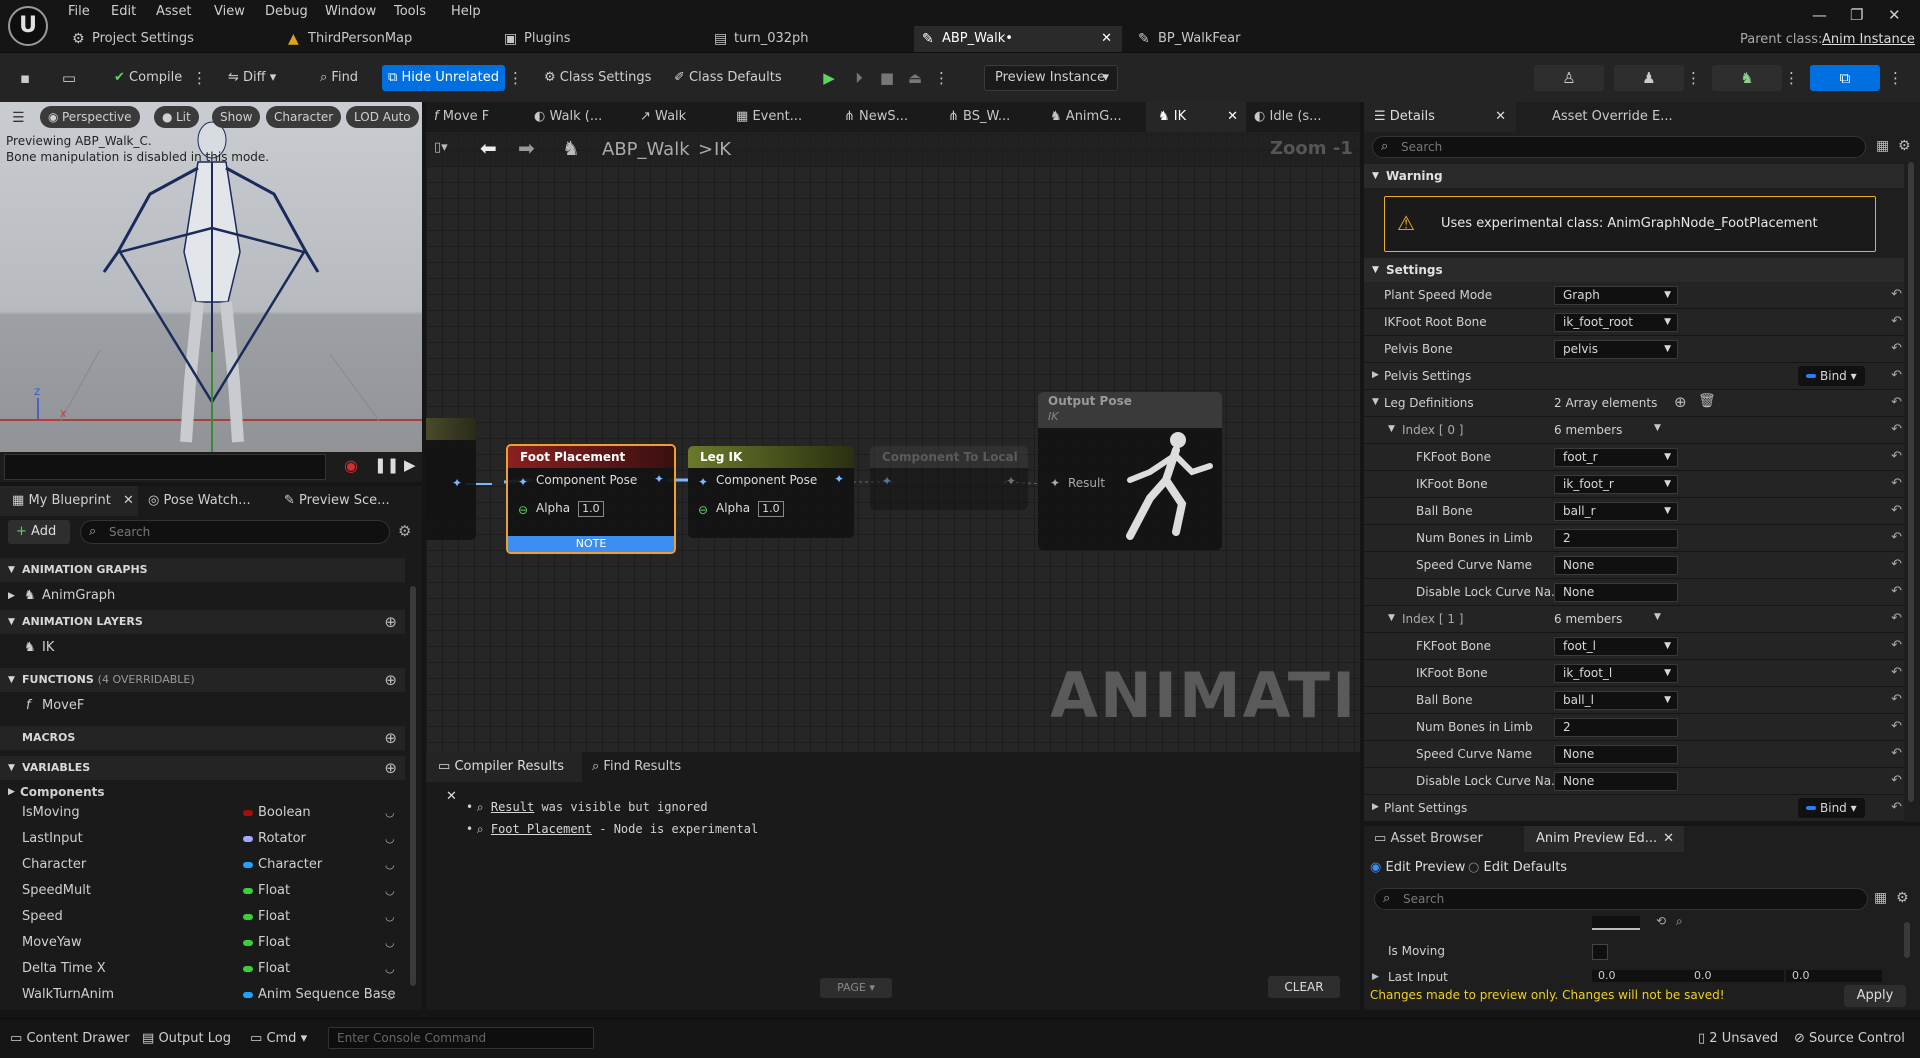 This screenshot has width=1920, height=1058. Describe the element at coordinates (829, 78) in the screenshot. I see `play-icon: ▶` at that location.